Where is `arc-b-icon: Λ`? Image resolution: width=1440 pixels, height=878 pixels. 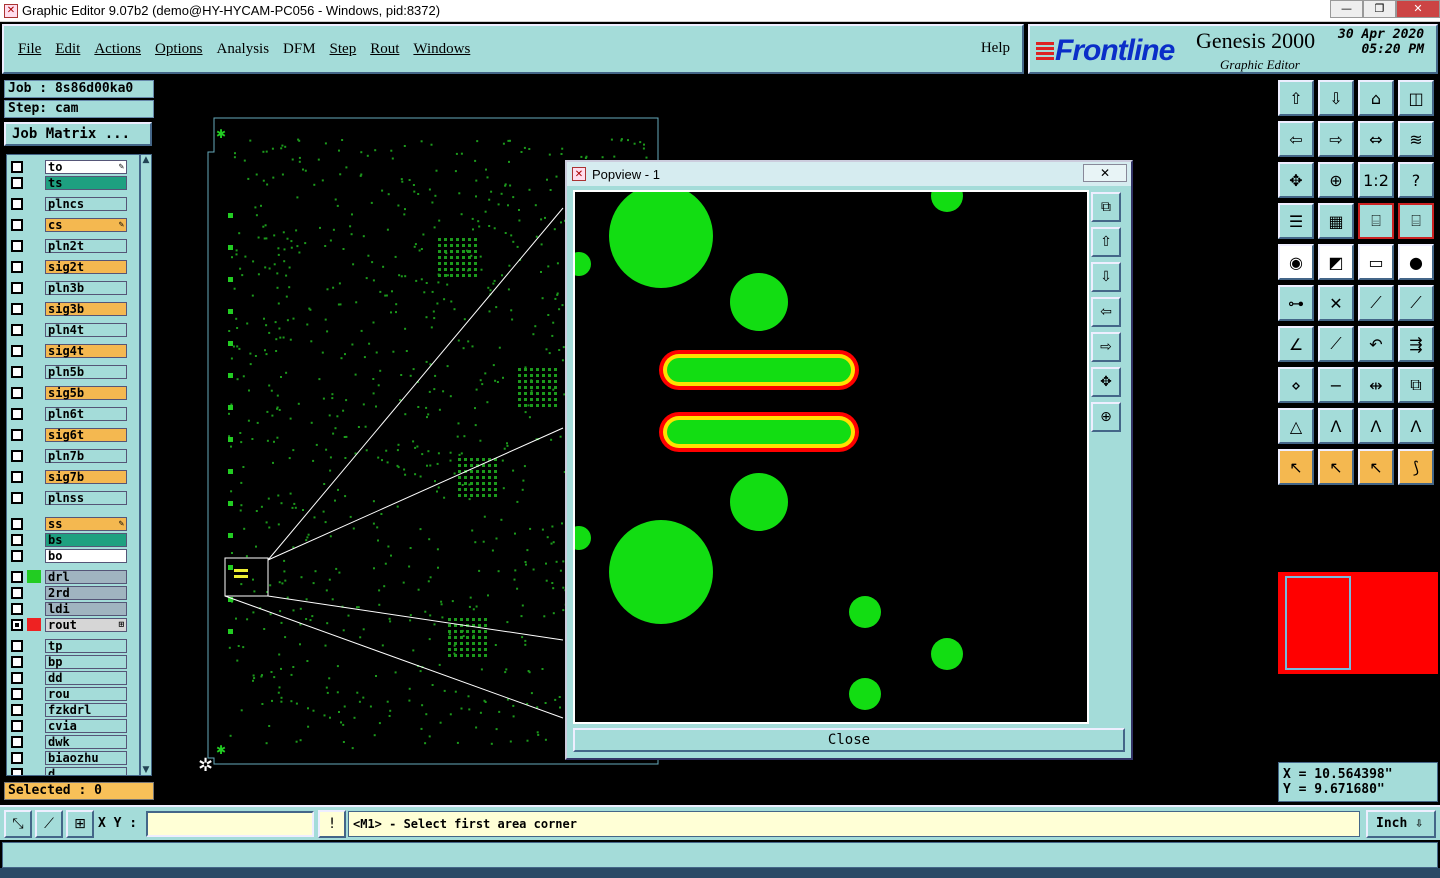 arc-b-icon: Λ is located at coordinates (1376, 426).